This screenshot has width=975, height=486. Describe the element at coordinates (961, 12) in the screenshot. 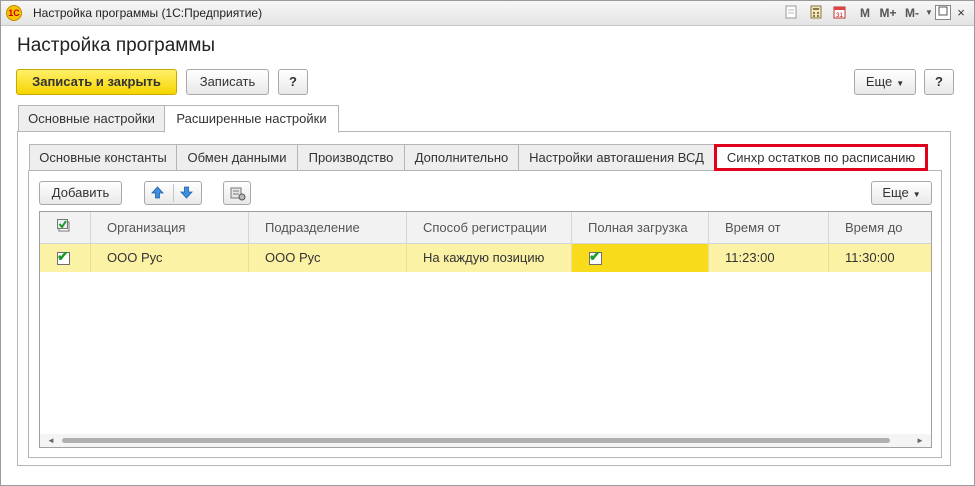

I see `close-window-button: ×` at that location.